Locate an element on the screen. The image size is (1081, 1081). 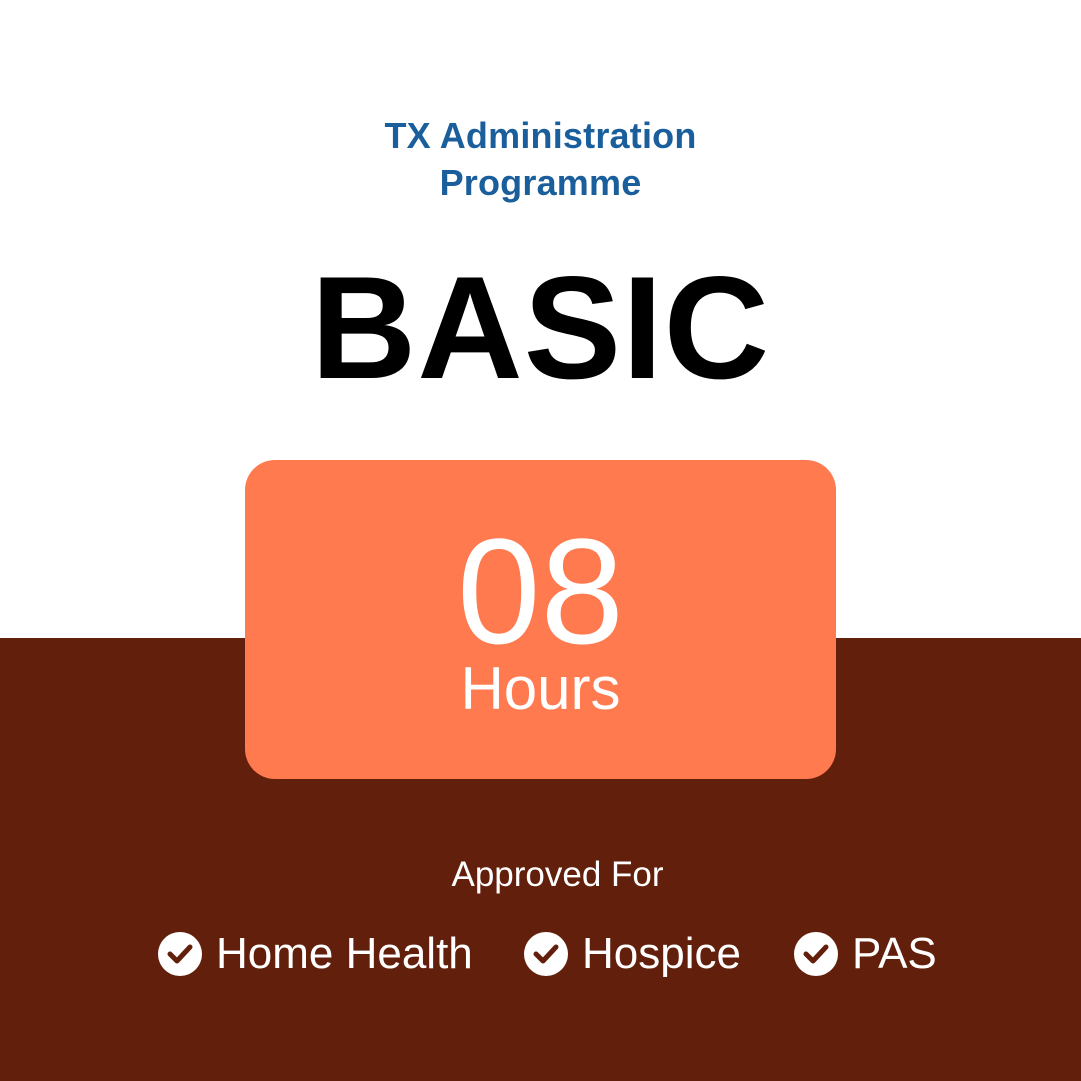
programme-title: TX Administration Programme is located at coordinates (540, 159).